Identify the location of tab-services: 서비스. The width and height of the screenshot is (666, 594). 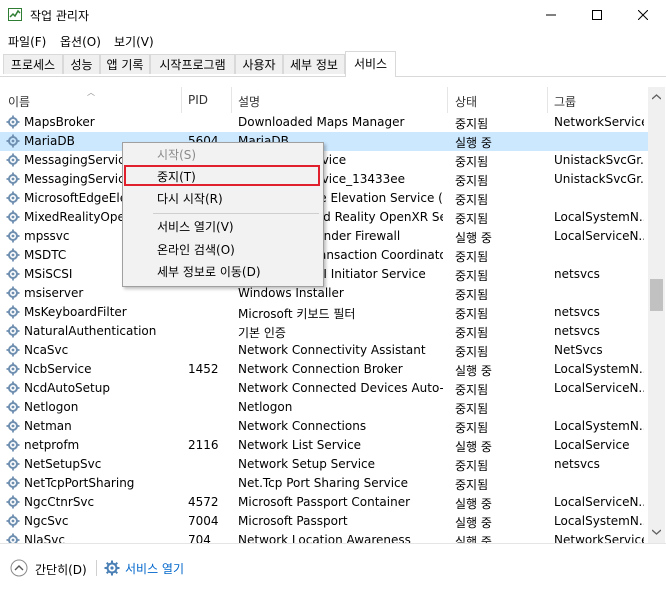
(370, 64).